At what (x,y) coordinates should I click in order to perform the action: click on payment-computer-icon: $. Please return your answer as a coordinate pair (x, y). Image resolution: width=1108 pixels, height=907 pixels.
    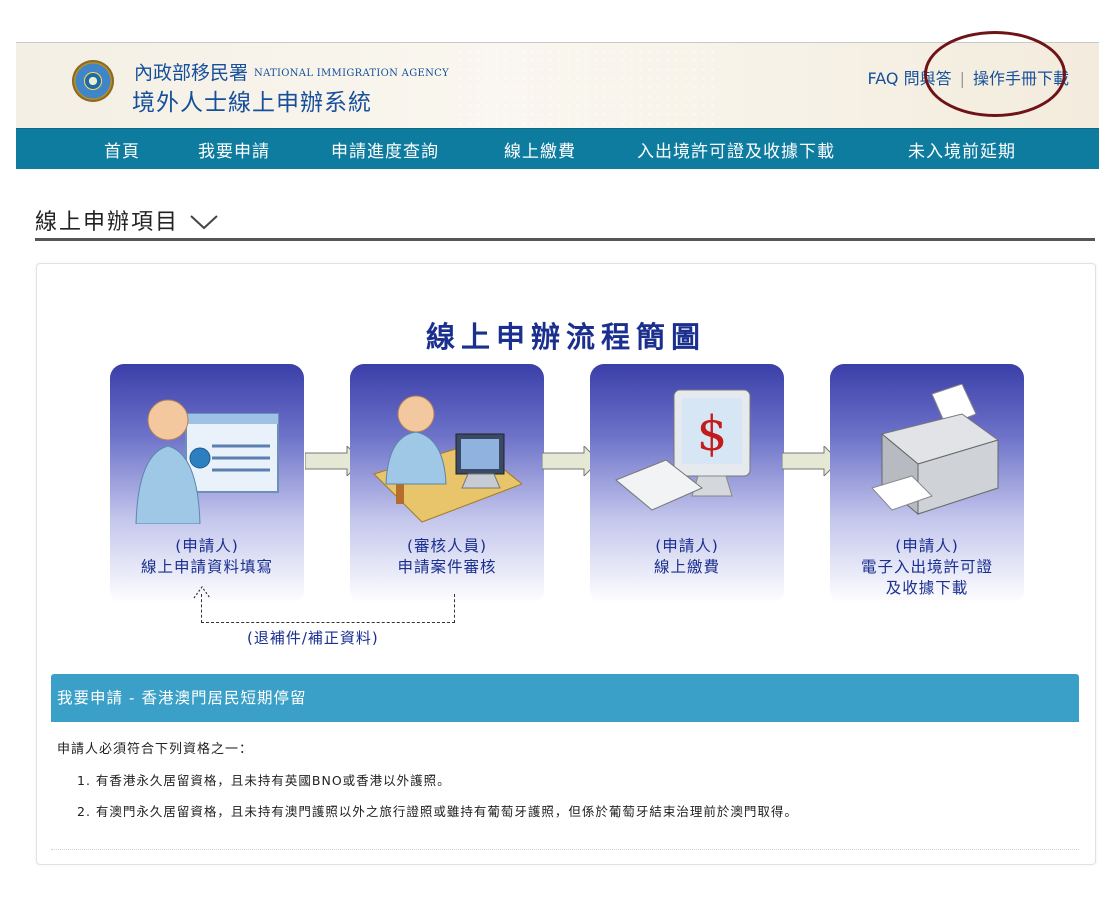
    Looking at the image, I should click on (683, 450).